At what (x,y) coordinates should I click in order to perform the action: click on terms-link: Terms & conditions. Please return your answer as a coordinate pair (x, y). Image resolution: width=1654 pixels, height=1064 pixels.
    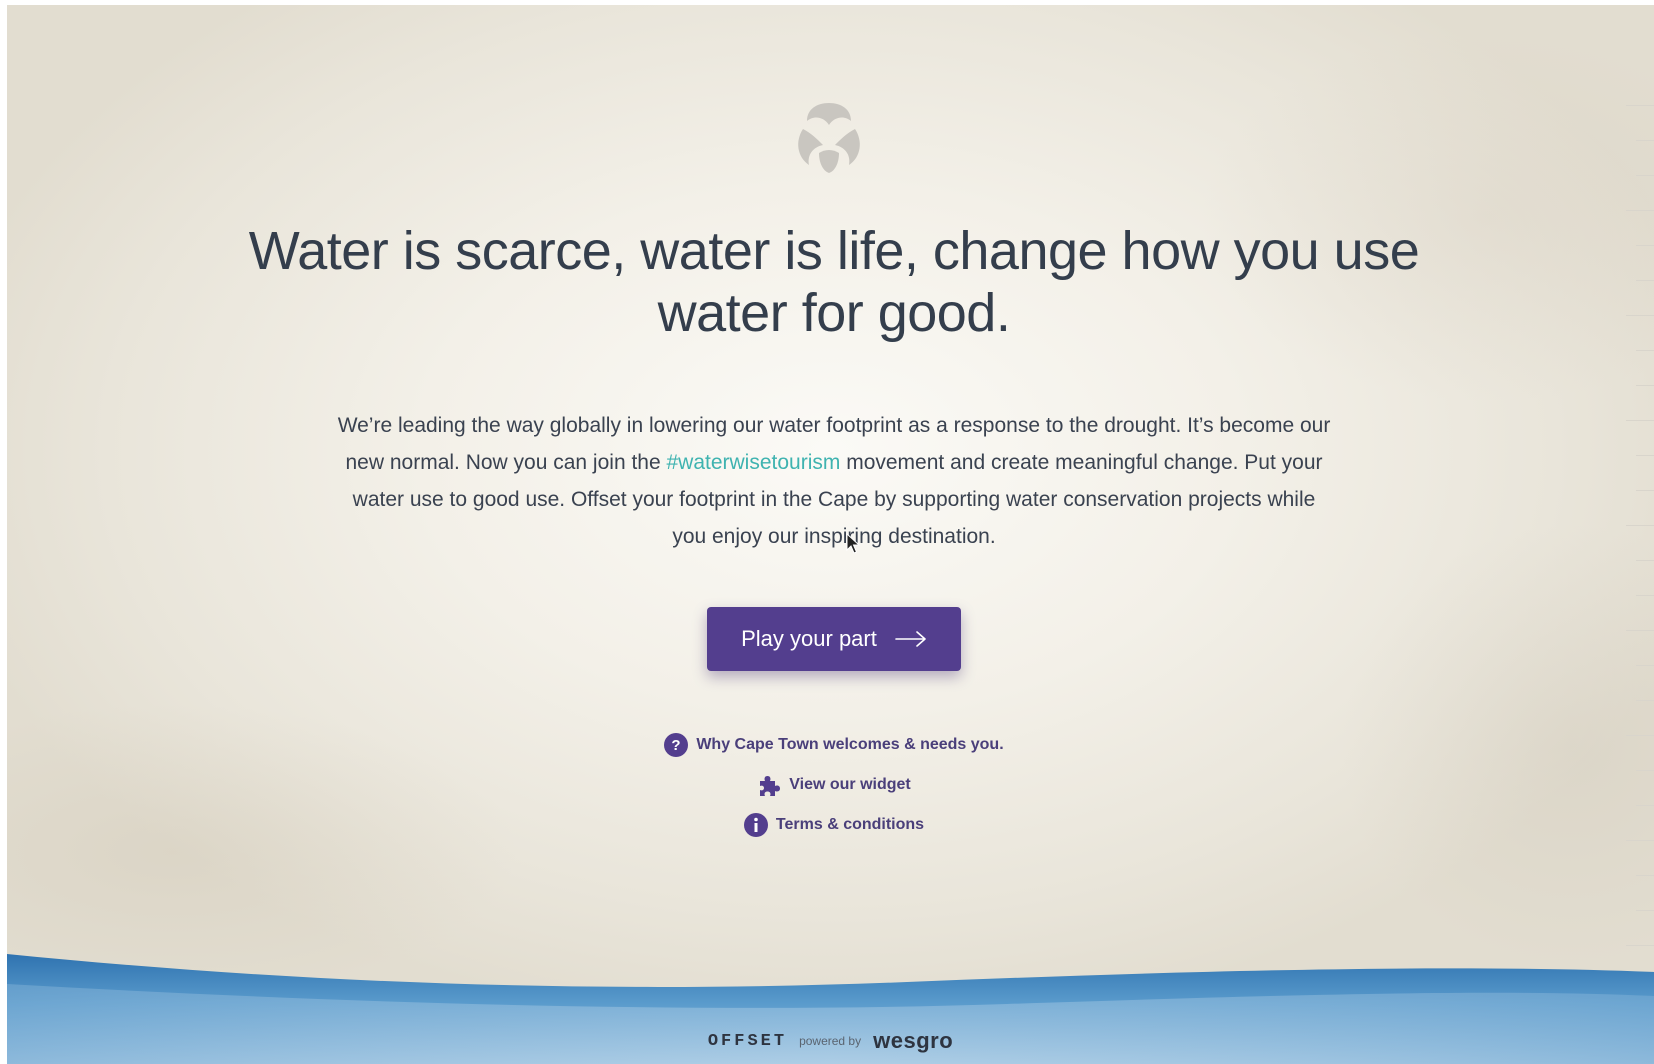
    Looking at the image, I should click on (834, 825).